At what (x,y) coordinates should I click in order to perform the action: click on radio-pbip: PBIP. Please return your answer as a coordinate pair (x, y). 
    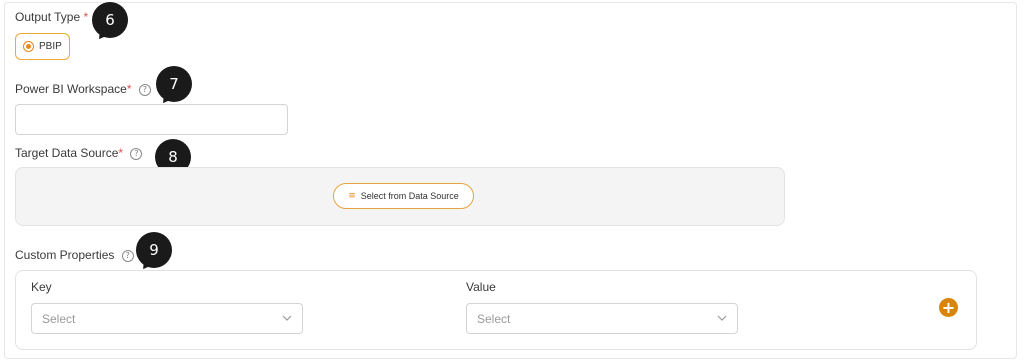
    Looking at the image, I should click on (42, 46).